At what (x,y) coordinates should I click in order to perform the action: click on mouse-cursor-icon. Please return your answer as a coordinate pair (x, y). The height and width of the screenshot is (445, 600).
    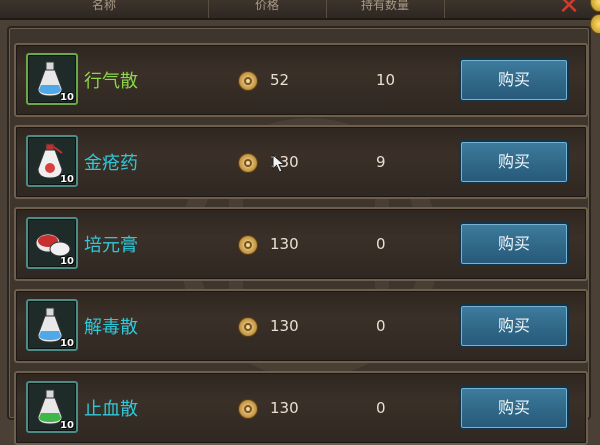
    Looking at the image, I should click on (279, 163).